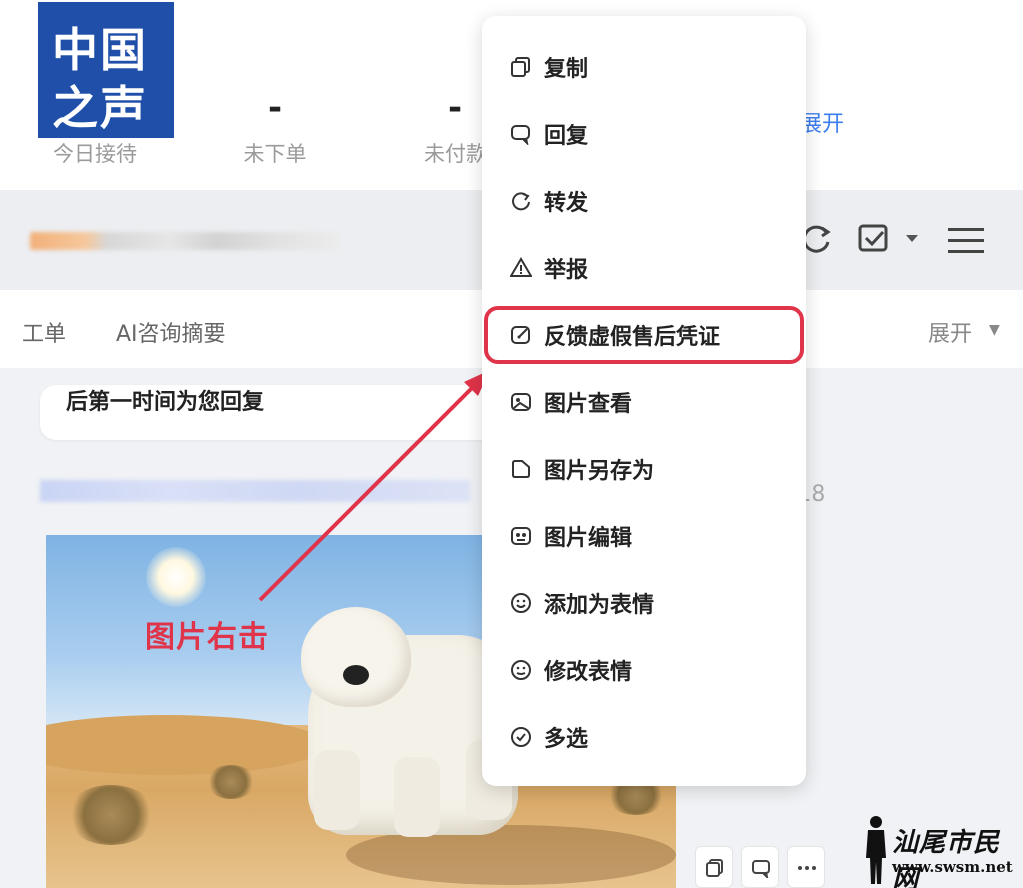 The image size is (1023, 888). Describe the element at coordinates (650, 201) in the screenshot. I see `menu-item-forward: 转发` at that location.